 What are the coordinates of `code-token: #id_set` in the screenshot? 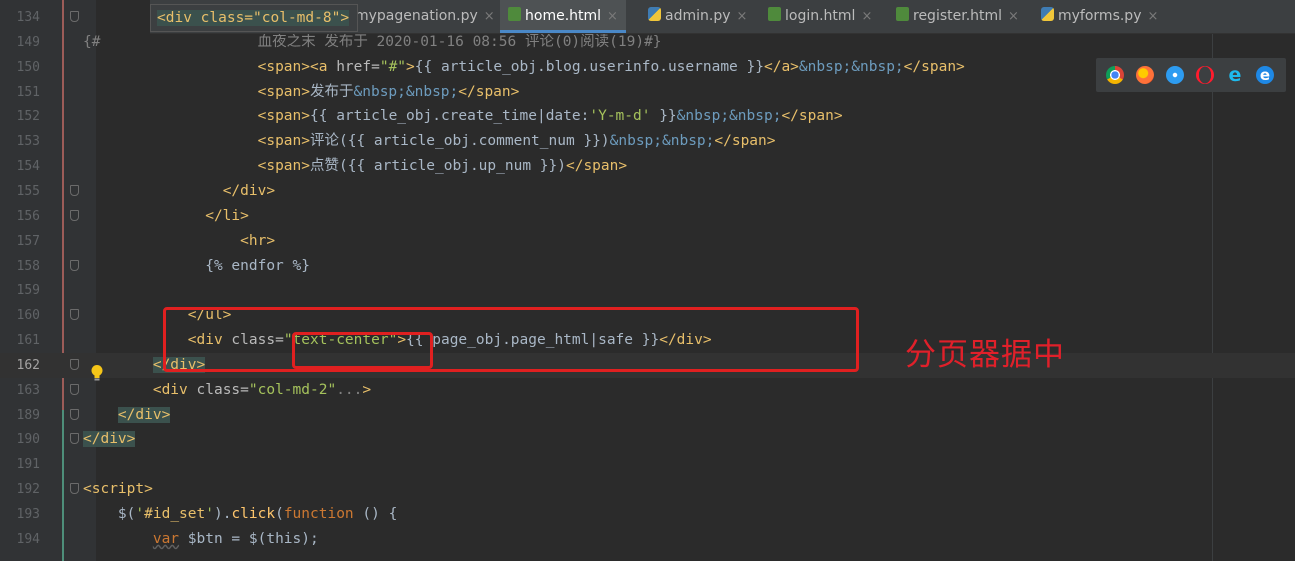 It's located at (175, 514).